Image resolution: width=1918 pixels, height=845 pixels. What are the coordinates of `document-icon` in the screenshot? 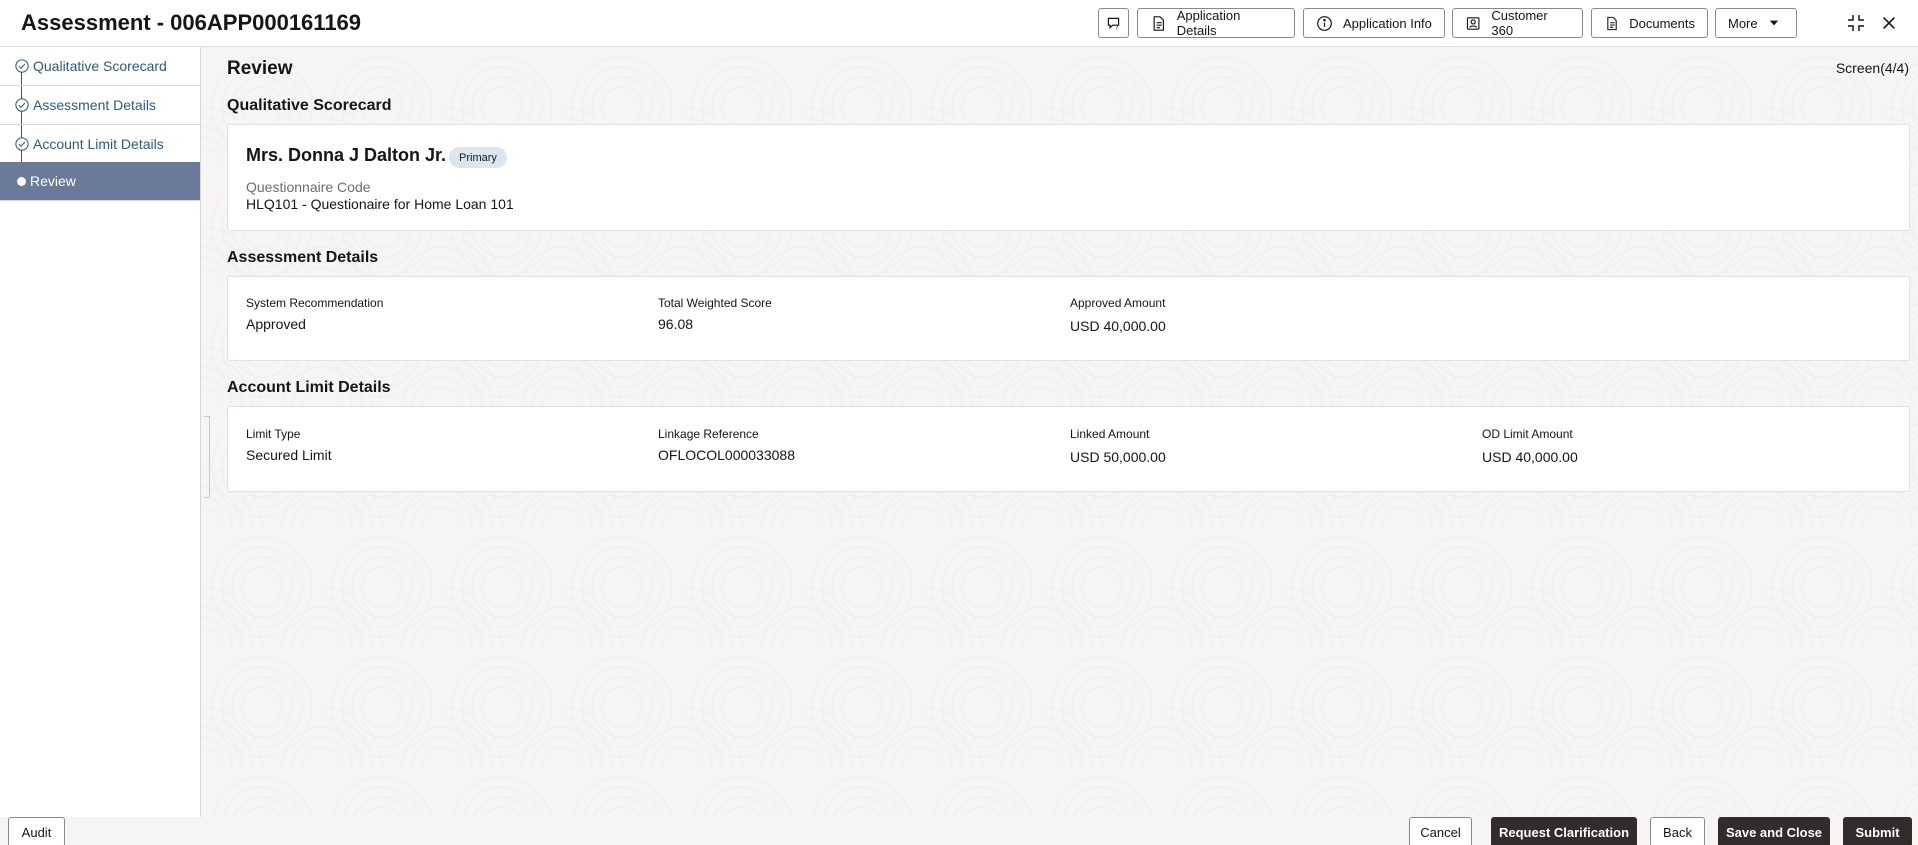 It's located at (1158, 23).